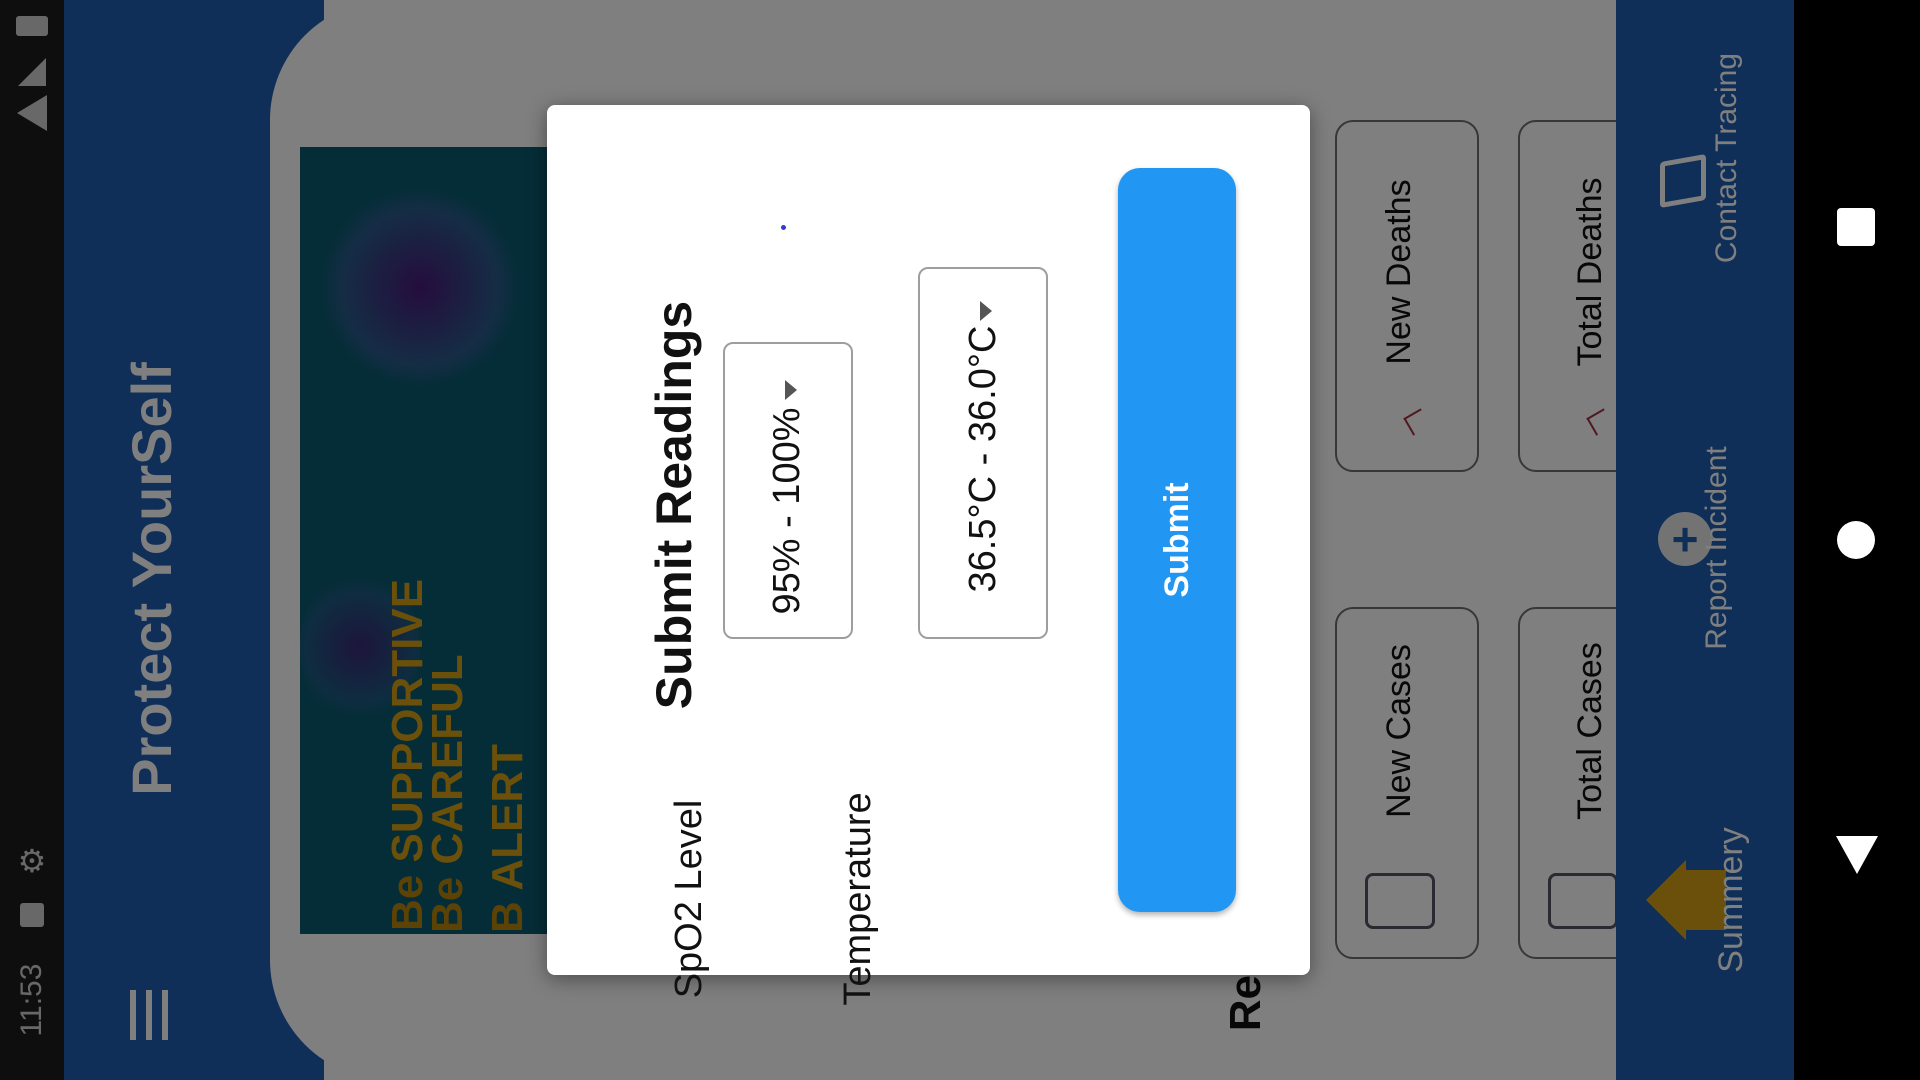 This screenshot has width=1920, height=1080. I want to click on temperature-dropdown: 36.5°C - 36.0°C, so click(983, 453).